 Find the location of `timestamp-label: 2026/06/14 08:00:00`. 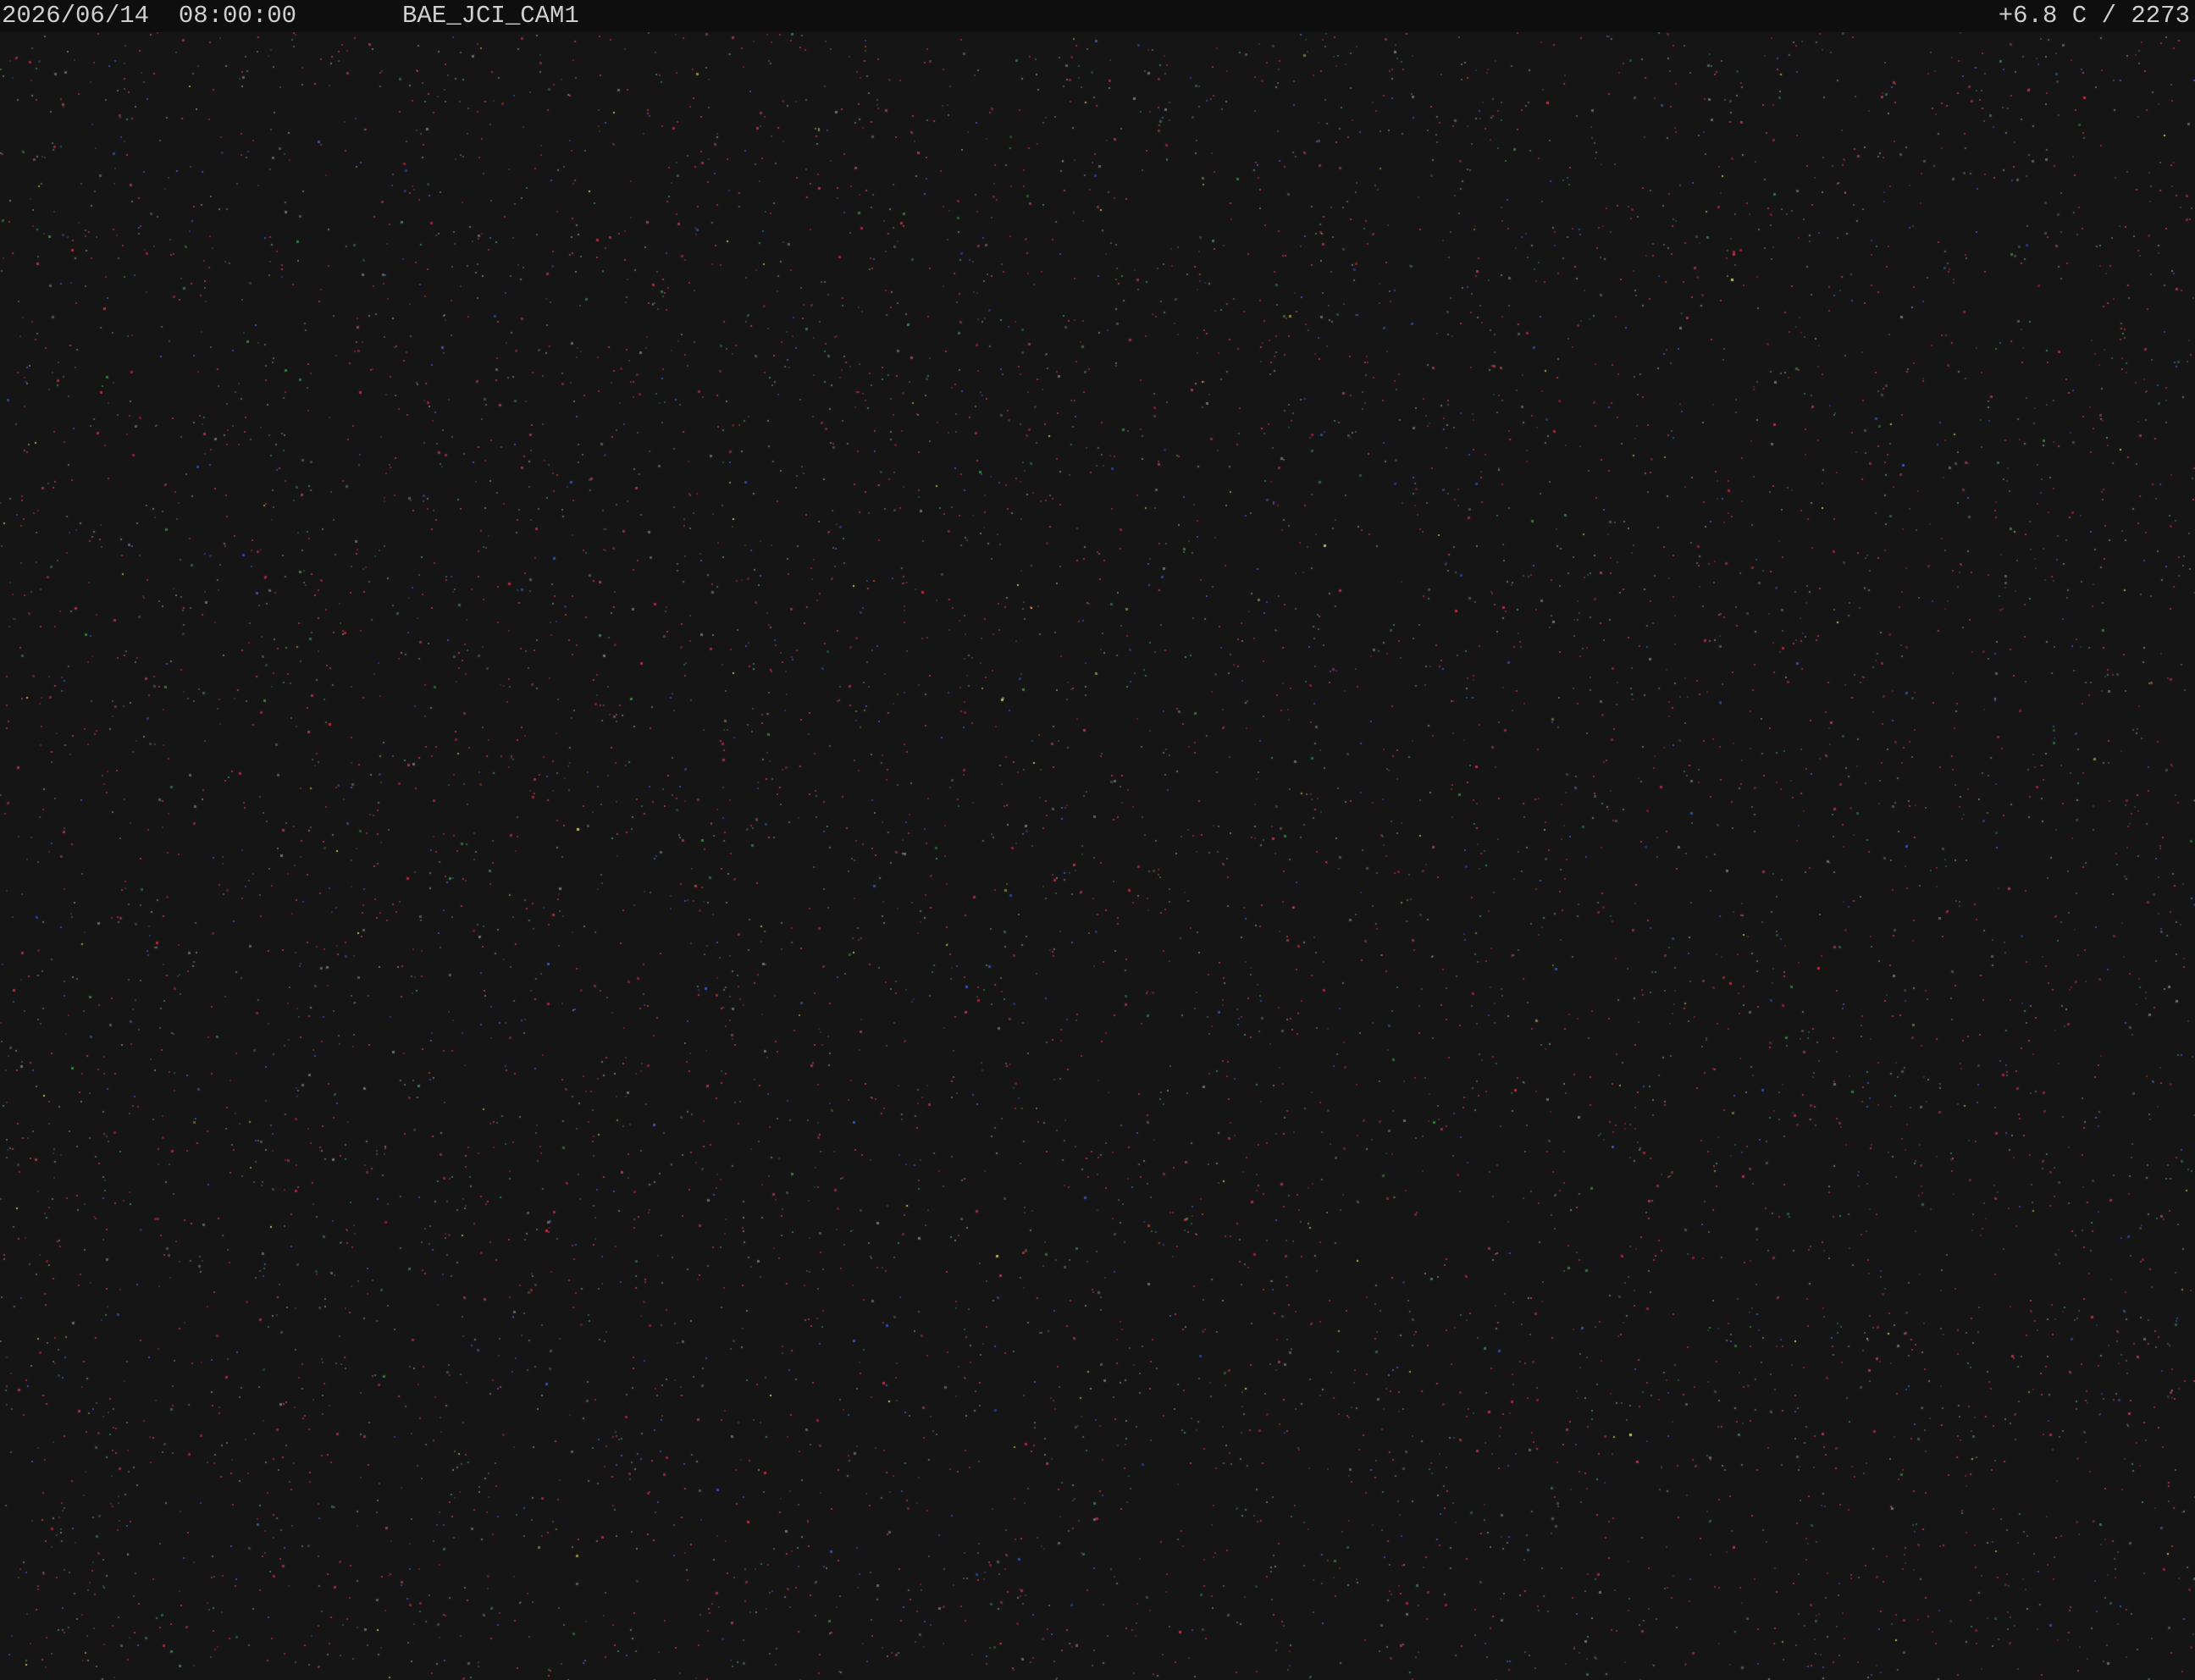

timestamp-label: 2026/06/14 08:00:00 is located at coordinates (149, 16).